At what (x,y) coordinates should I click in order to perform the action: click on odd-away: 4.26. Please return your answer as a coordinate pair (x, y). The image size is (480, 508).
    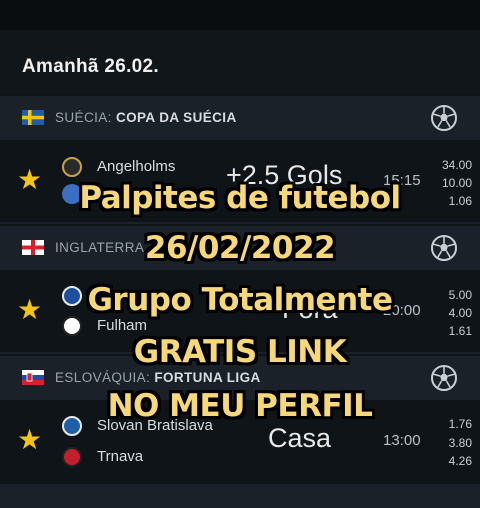
    Looking at the image, I should click on (447, 461).